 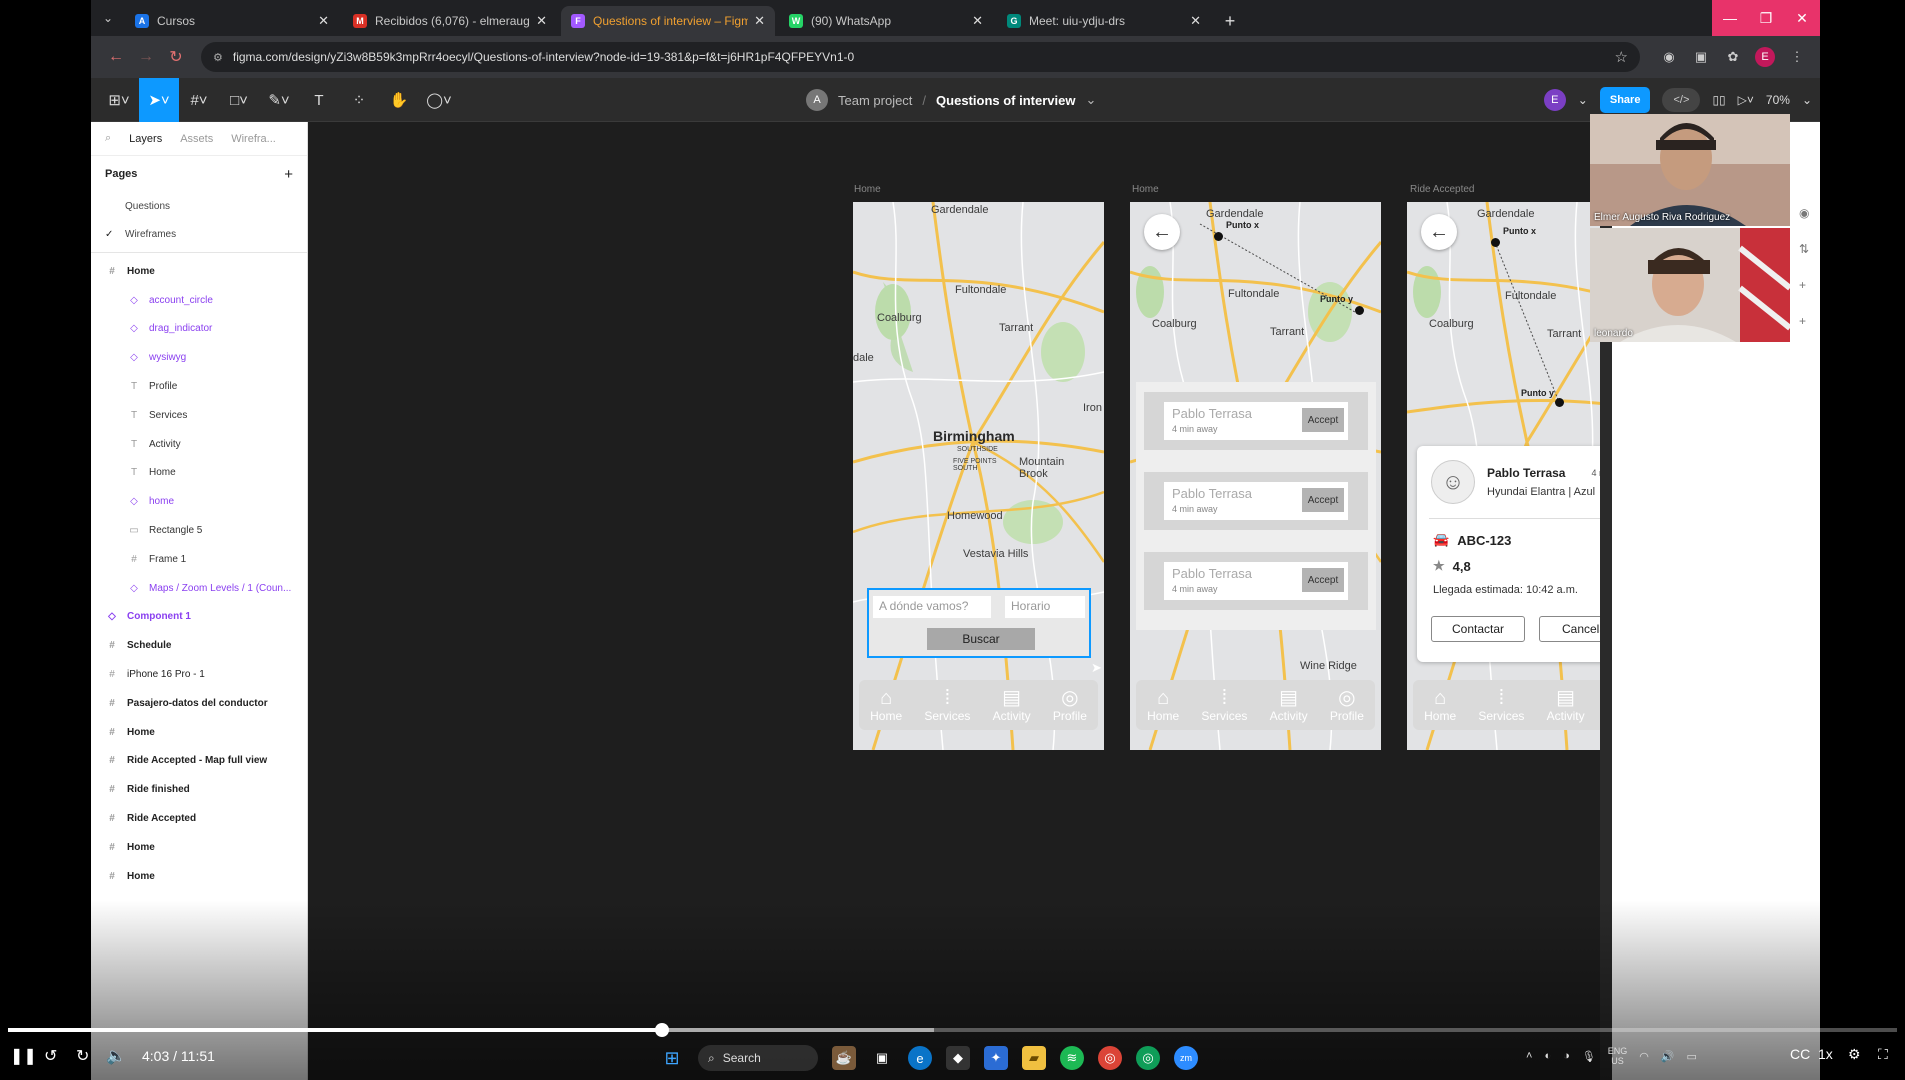 What do you see at coordinates (920, 1058) in the screenshot?
I see `edge-icon: e` at bounding box center [920, 1058].